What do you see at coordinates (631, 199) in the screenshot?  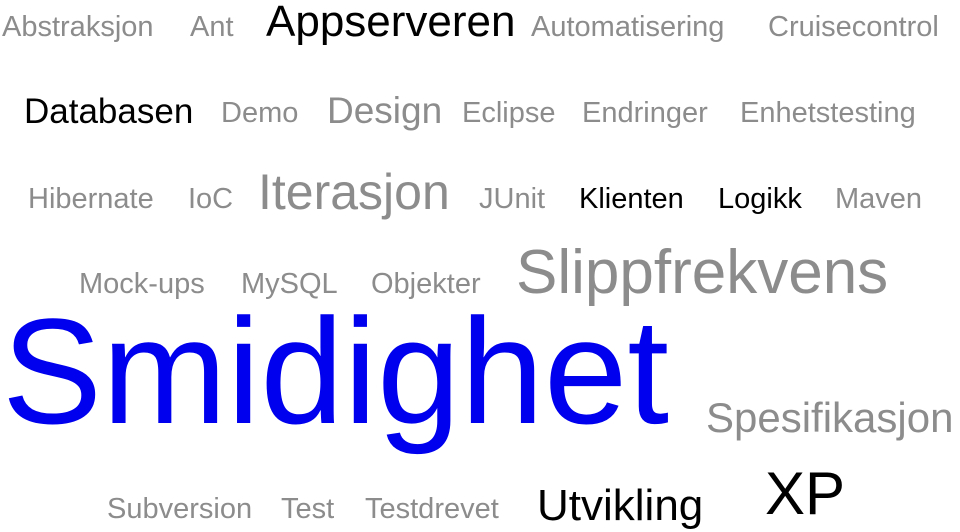 I see `word-klienten: Klienten` at bounding box center [631, 199].